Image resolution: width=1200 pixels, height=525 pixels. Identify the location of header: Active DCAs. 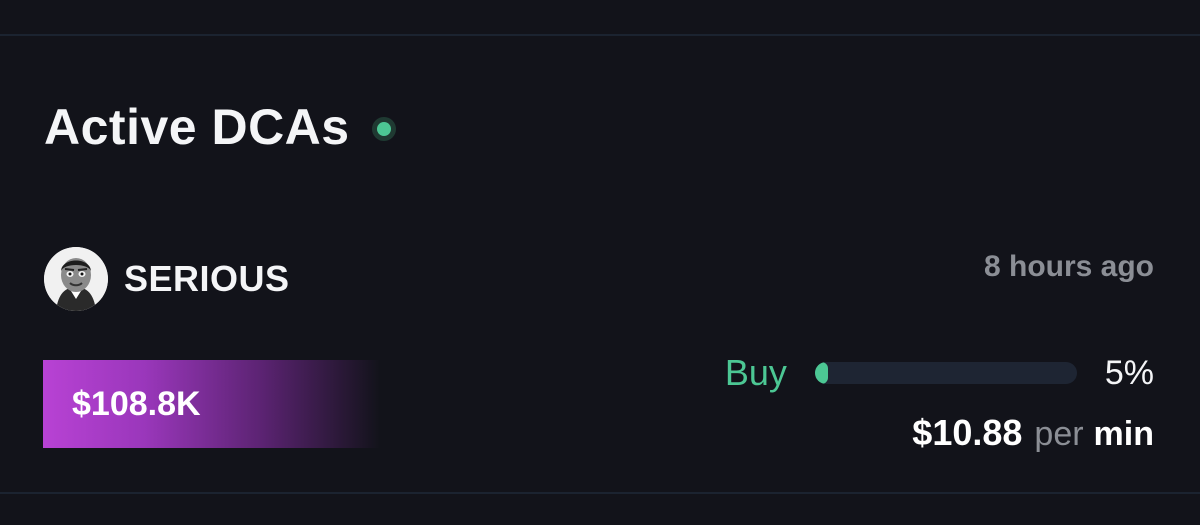
(220, 127).